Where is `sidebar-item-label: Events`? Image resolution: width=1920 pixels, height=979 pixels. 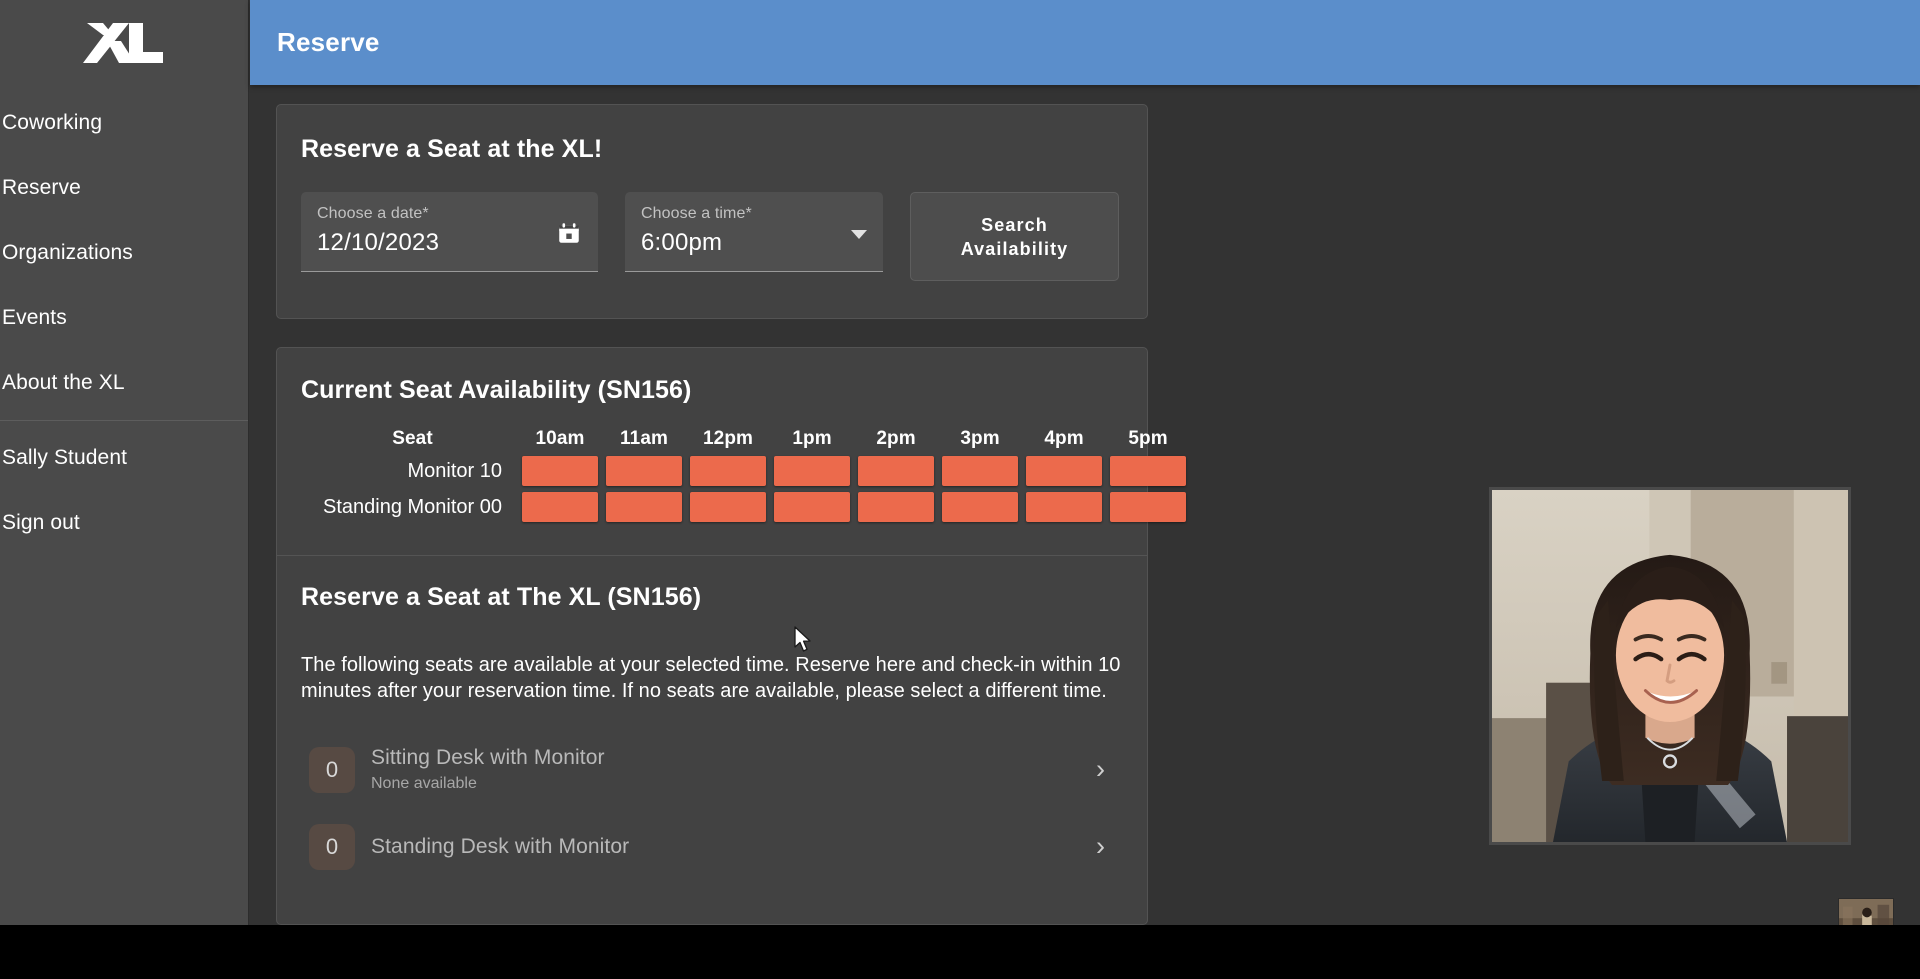 sidebar-item-label: Events is located at coordinates (34, 317).